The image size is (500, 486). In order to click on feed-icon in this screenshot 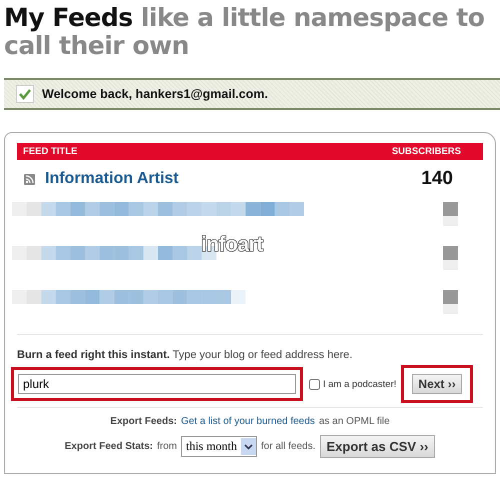, I will do `click(29, 179)`.